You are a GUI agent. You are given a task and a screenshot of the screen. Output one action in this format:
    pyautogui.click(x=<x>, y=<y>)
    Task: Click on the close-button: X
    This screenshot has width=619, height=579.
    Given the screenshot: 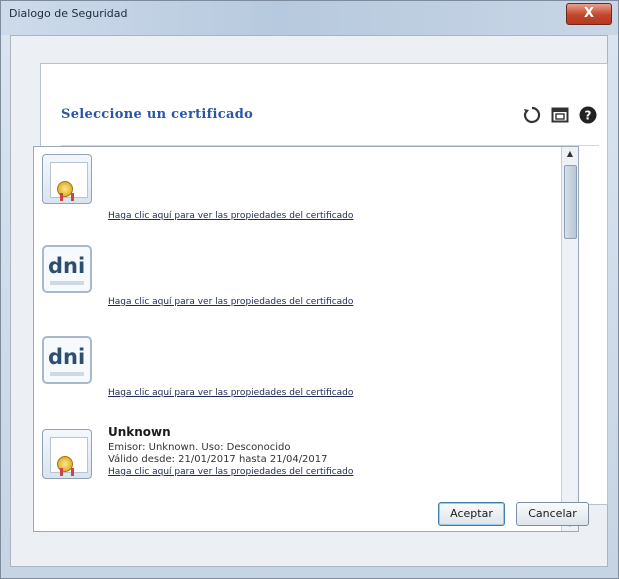 What is the action you would take?
    pyautogui.click(x=589, y=14)
    